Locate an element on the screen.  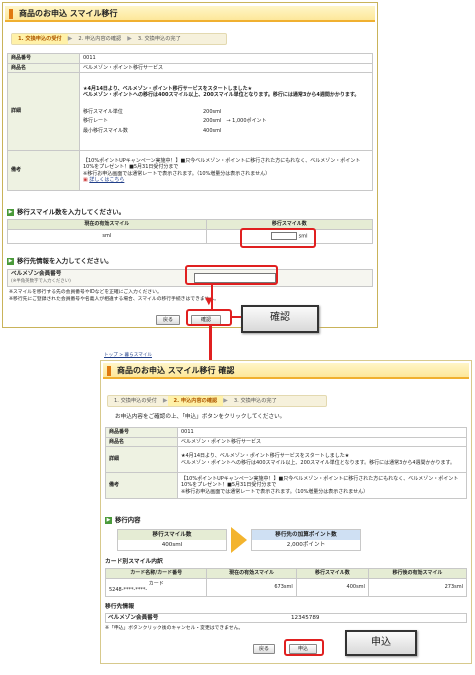
member-hint: (※半角英数字で入力ください) is located at coordinates (41, 281).